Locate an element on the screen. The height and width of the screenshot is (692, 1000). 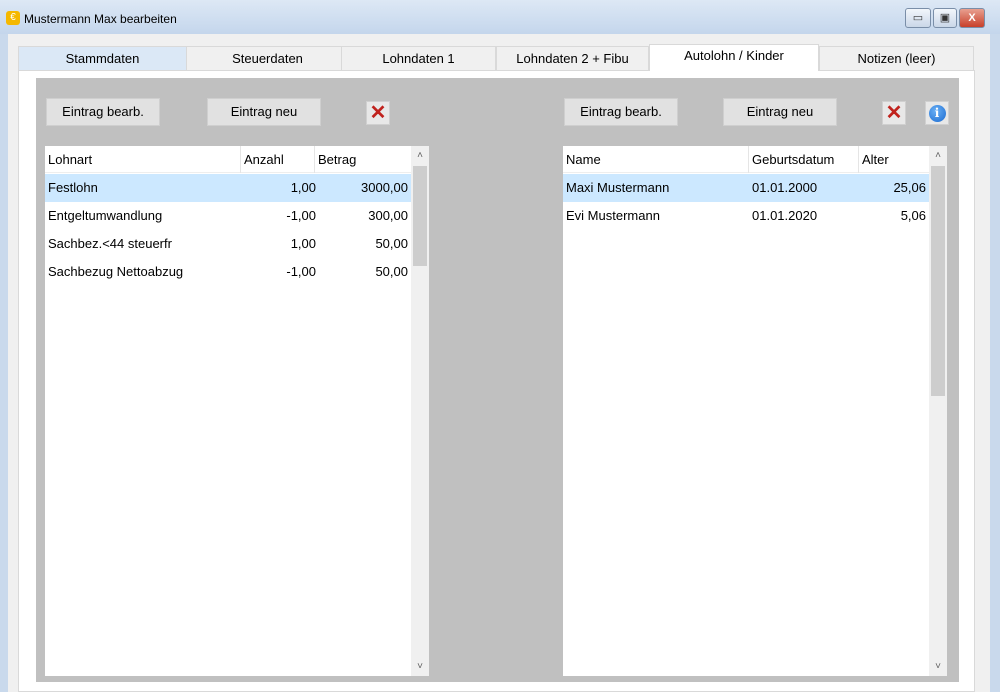
list-header: Name Geburtsdatum Alter is located at coordinates (746, 159).